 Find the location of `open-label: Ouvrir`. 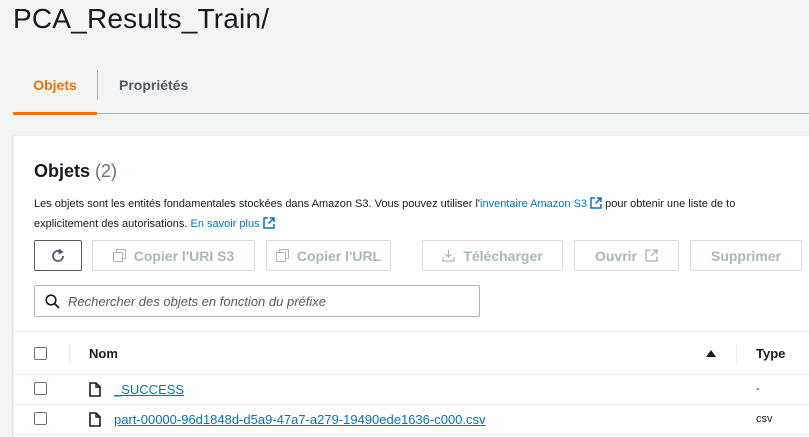

open-label: Ouvrir is located at coordinates (615, 255).